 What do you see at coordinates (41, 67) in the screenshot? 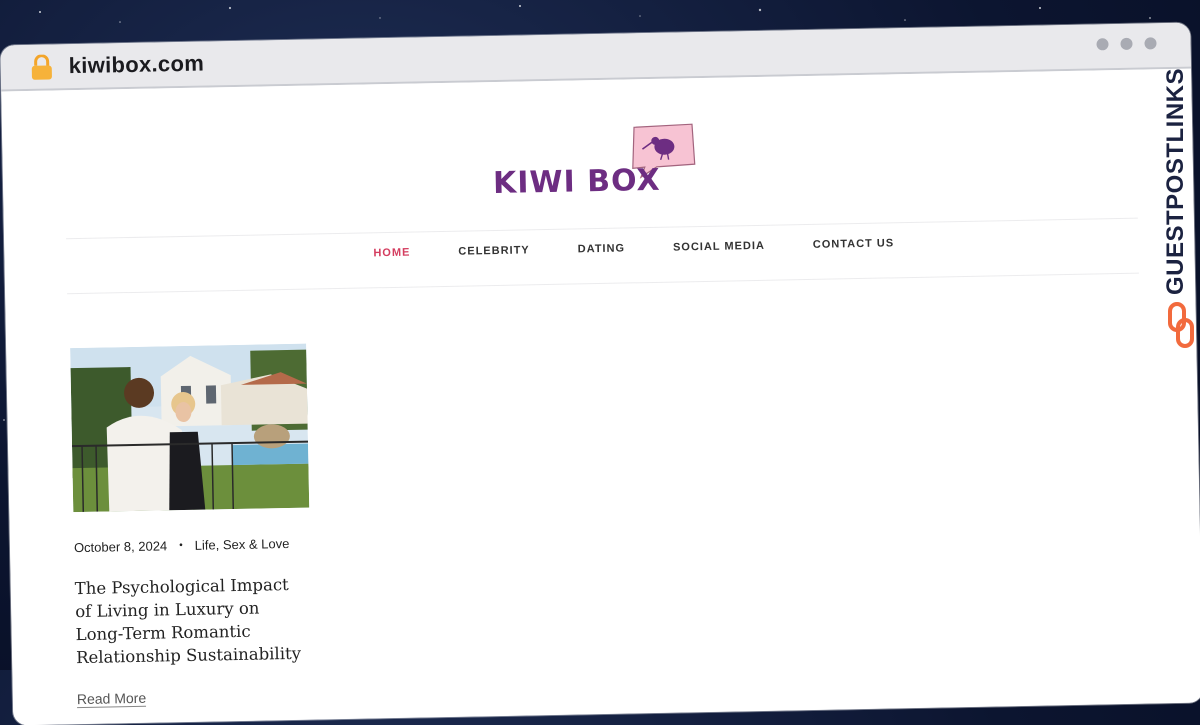
I see `lock-icon` at bounding box center [41, 67].